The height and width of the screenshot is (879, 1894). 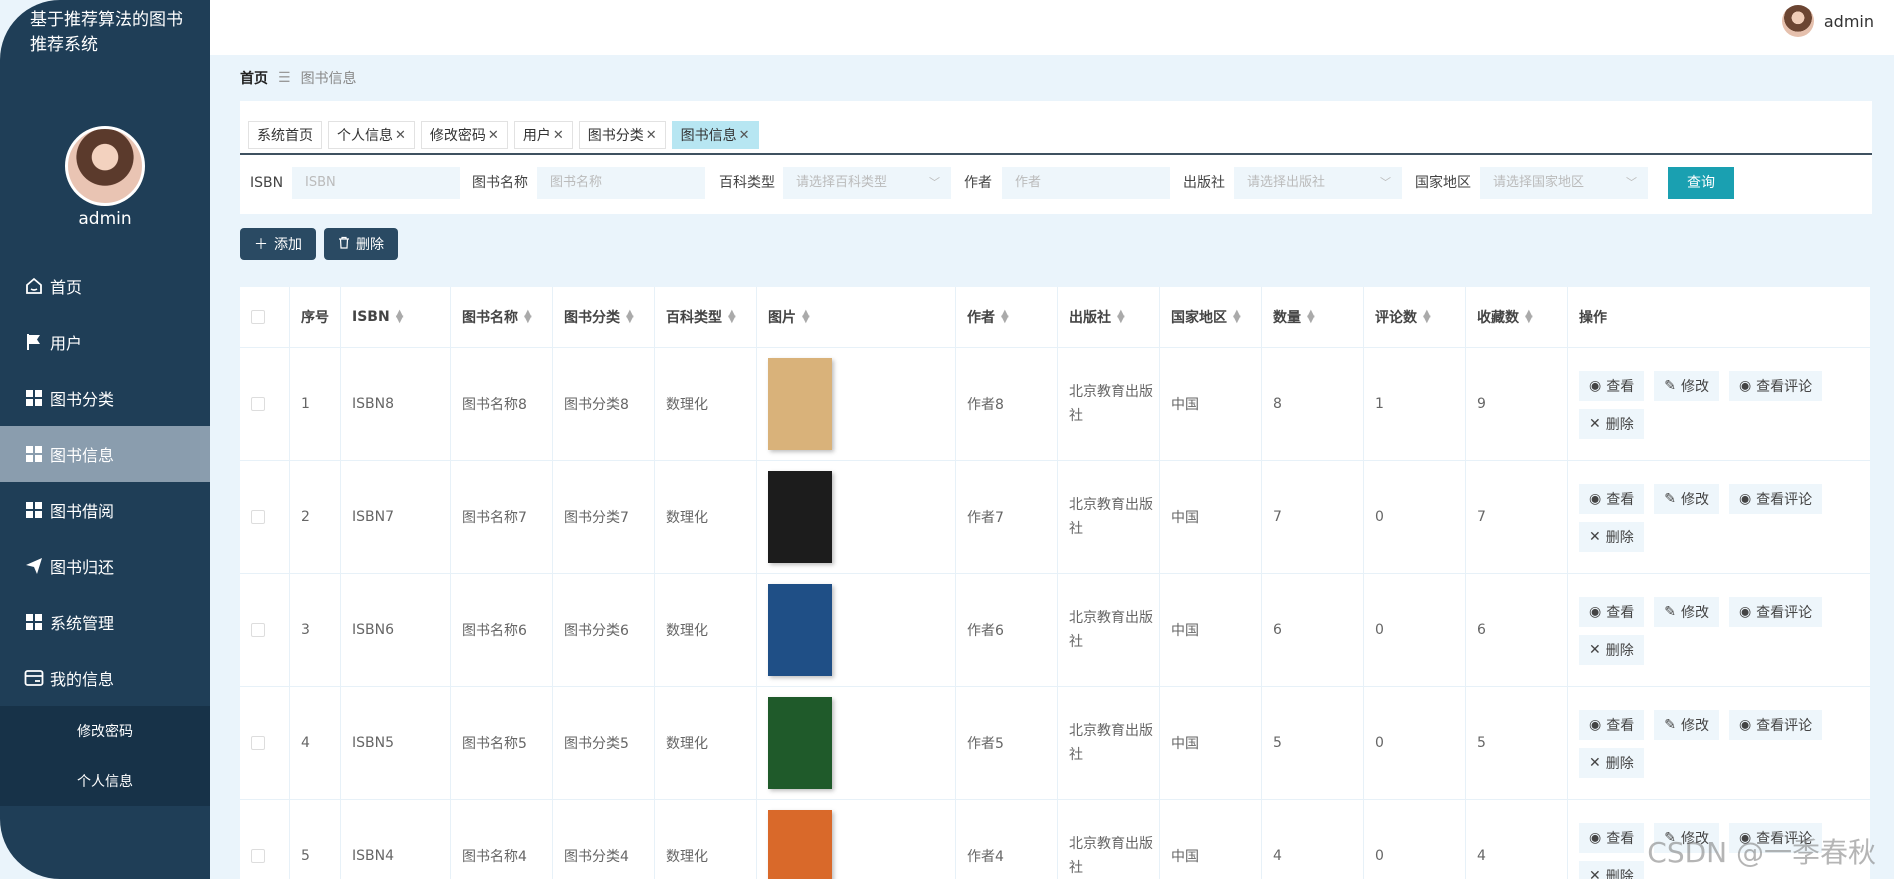 I want to click on tab-book-category: 图书分类 ✕, so click(x=622, y=135).